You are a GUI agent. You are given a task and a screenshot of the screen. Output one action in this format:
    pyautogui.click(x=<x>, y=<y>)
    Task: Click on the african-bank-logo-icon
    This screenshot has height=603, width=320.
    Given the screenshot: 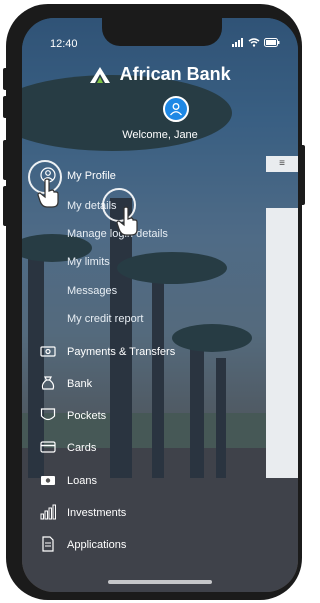 What is the action you would take?
    pyautogui.click(x=100, y=75)
    